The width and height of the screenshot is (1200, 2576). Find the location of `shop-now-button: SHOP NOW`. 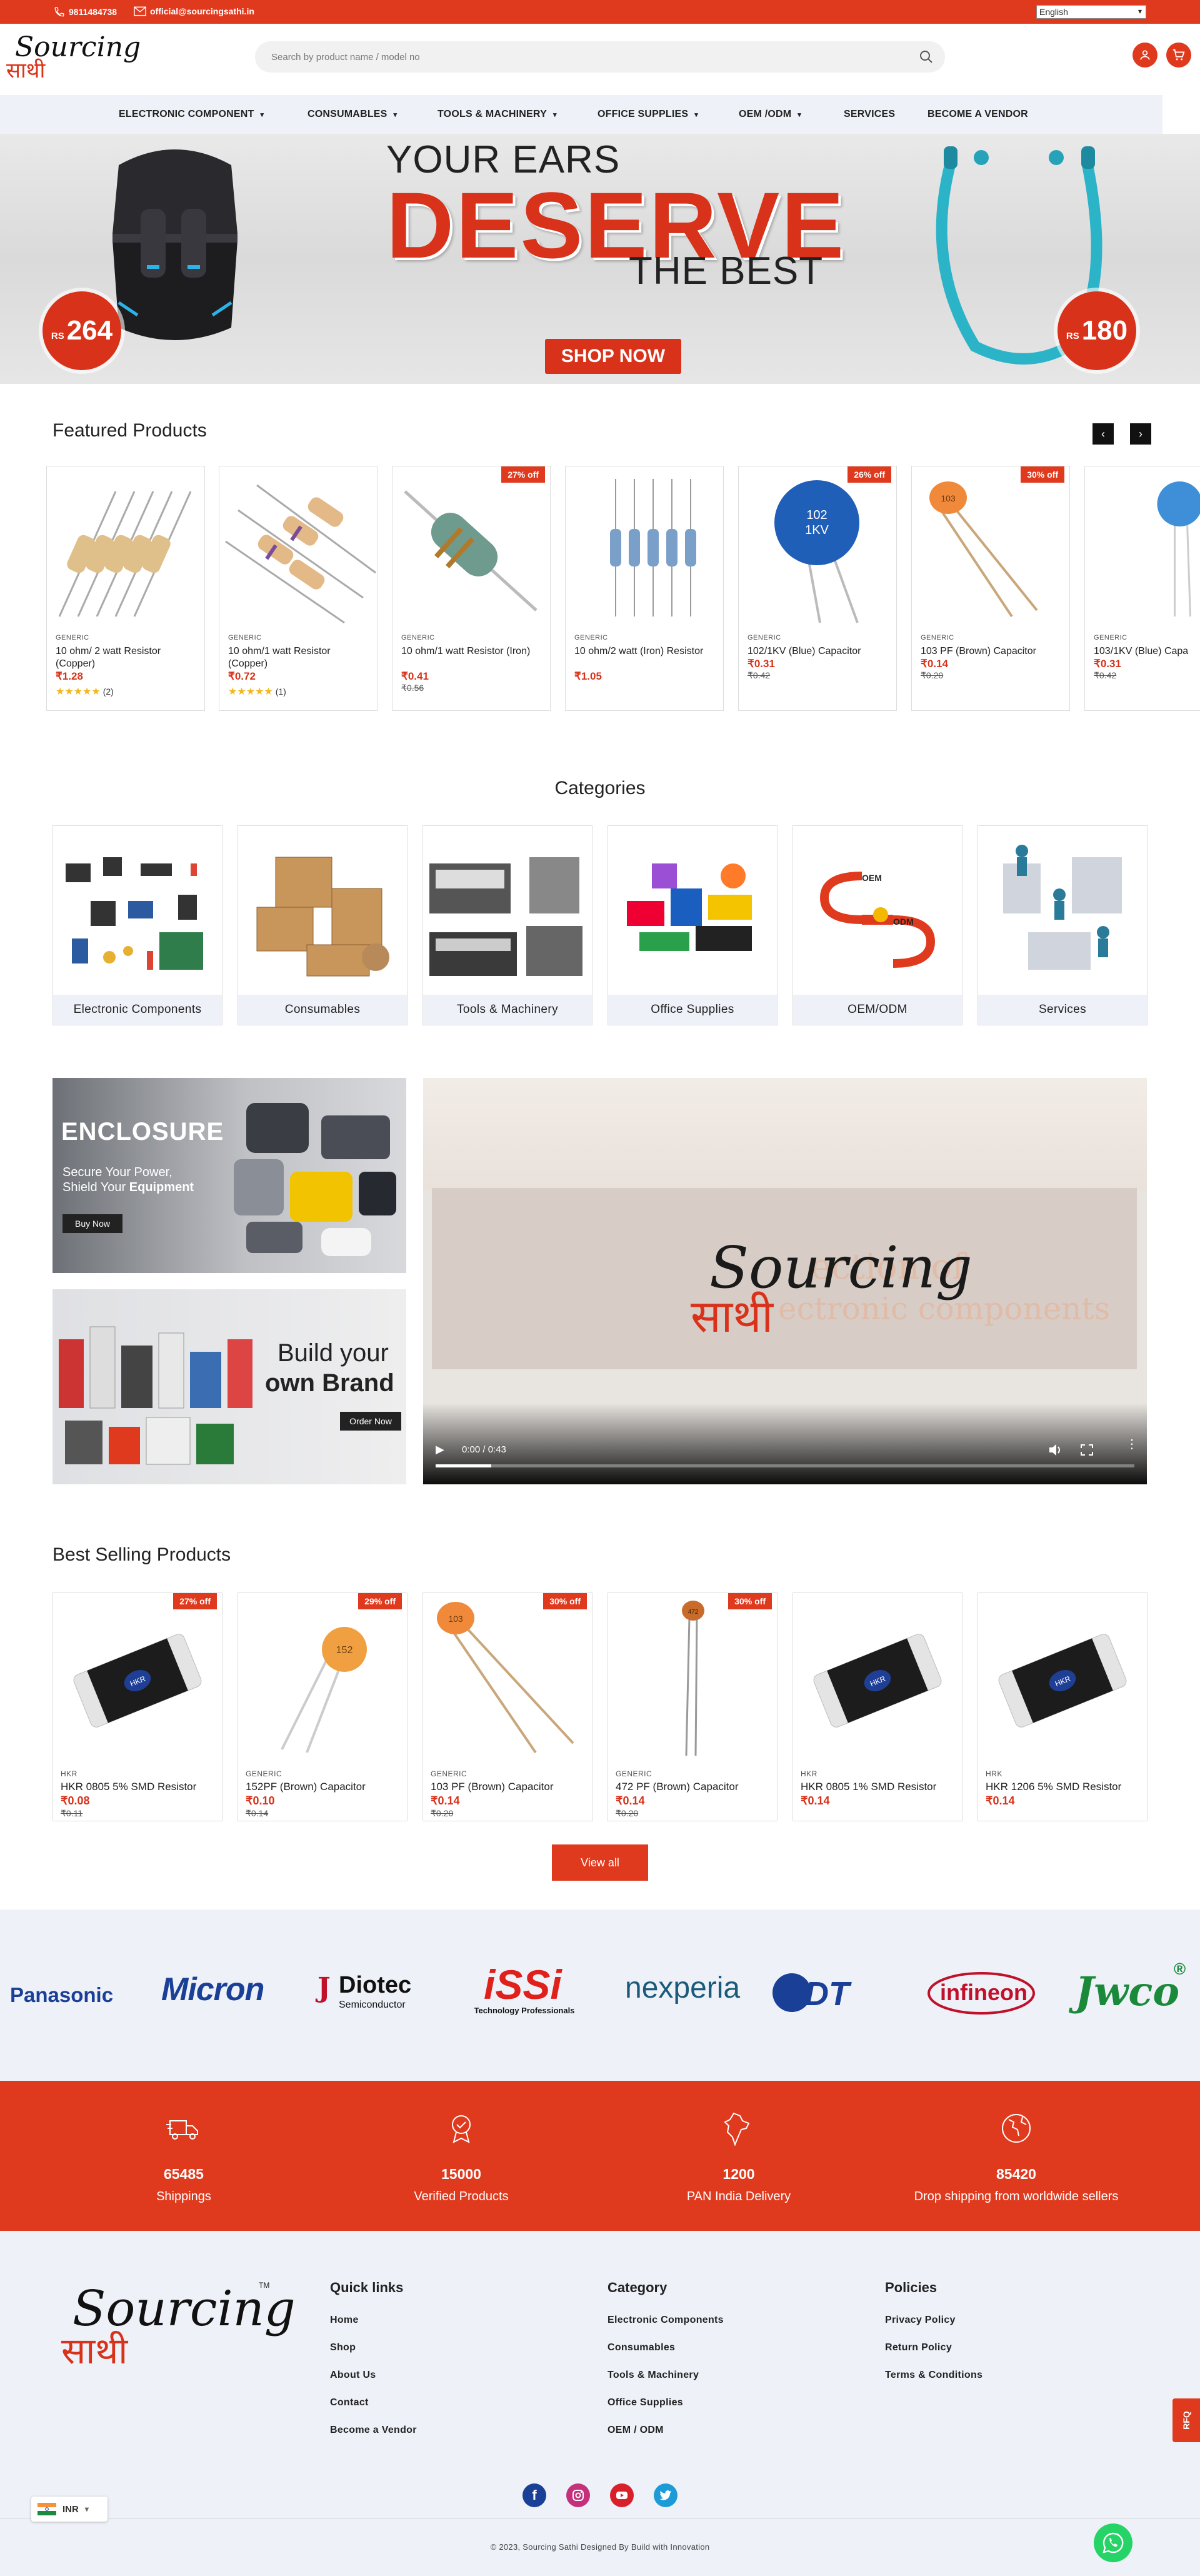

shop-now-button: SHOP NOW is located at coordinates (613, 356).